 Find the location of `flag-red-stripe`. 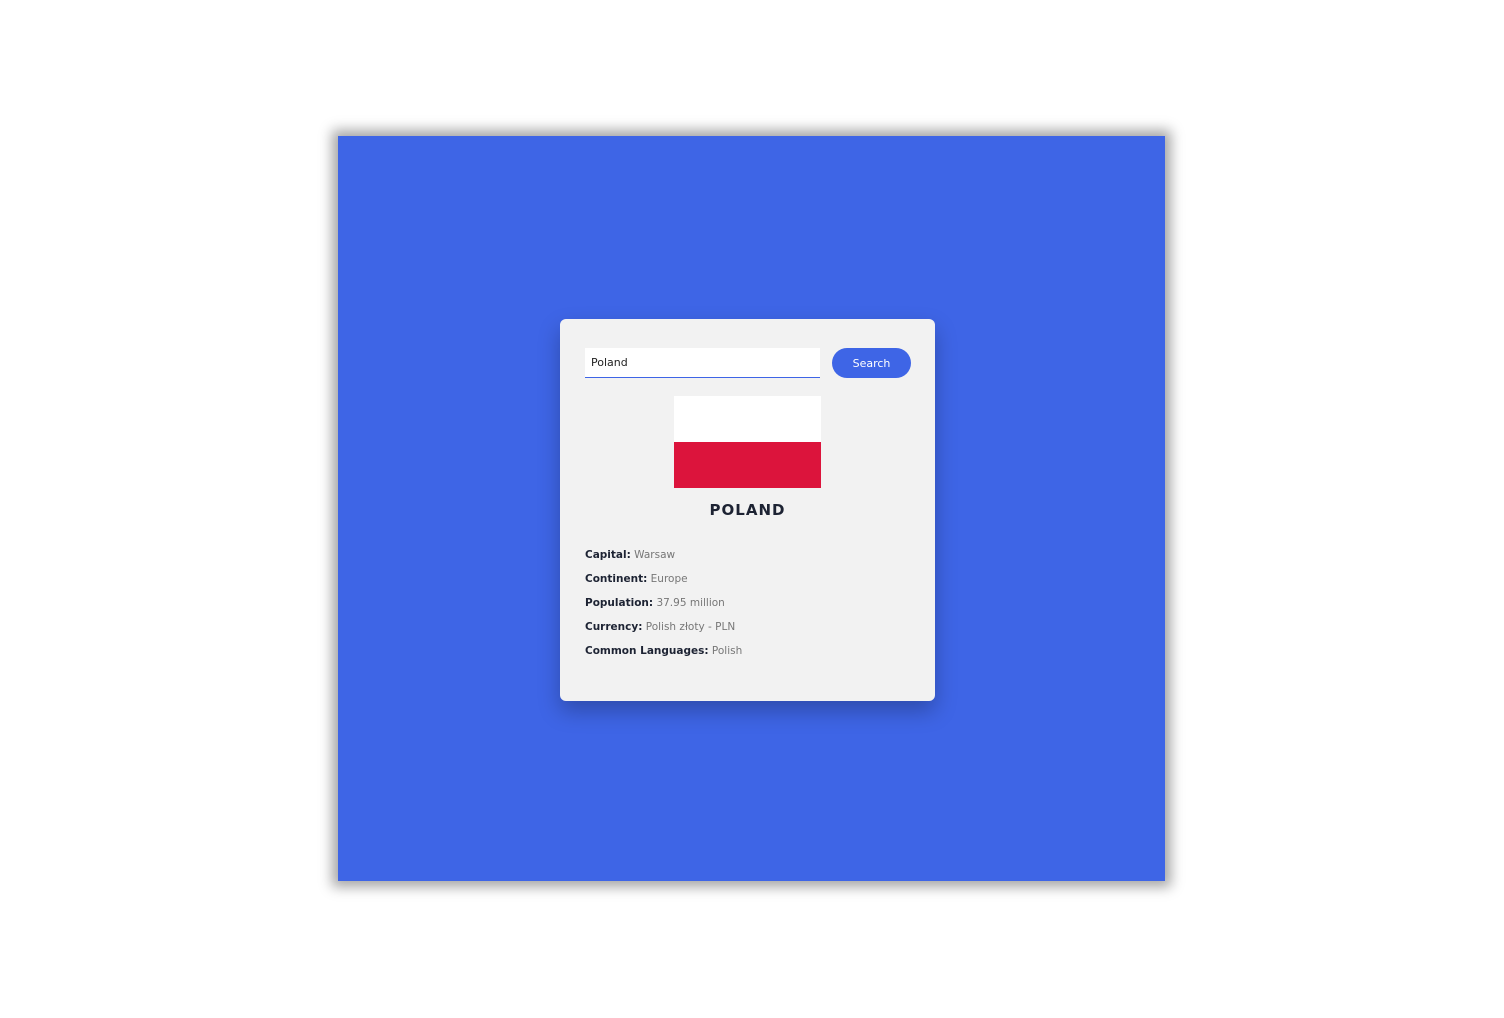

flag-red-stripe is located at coordinates (747, 465).